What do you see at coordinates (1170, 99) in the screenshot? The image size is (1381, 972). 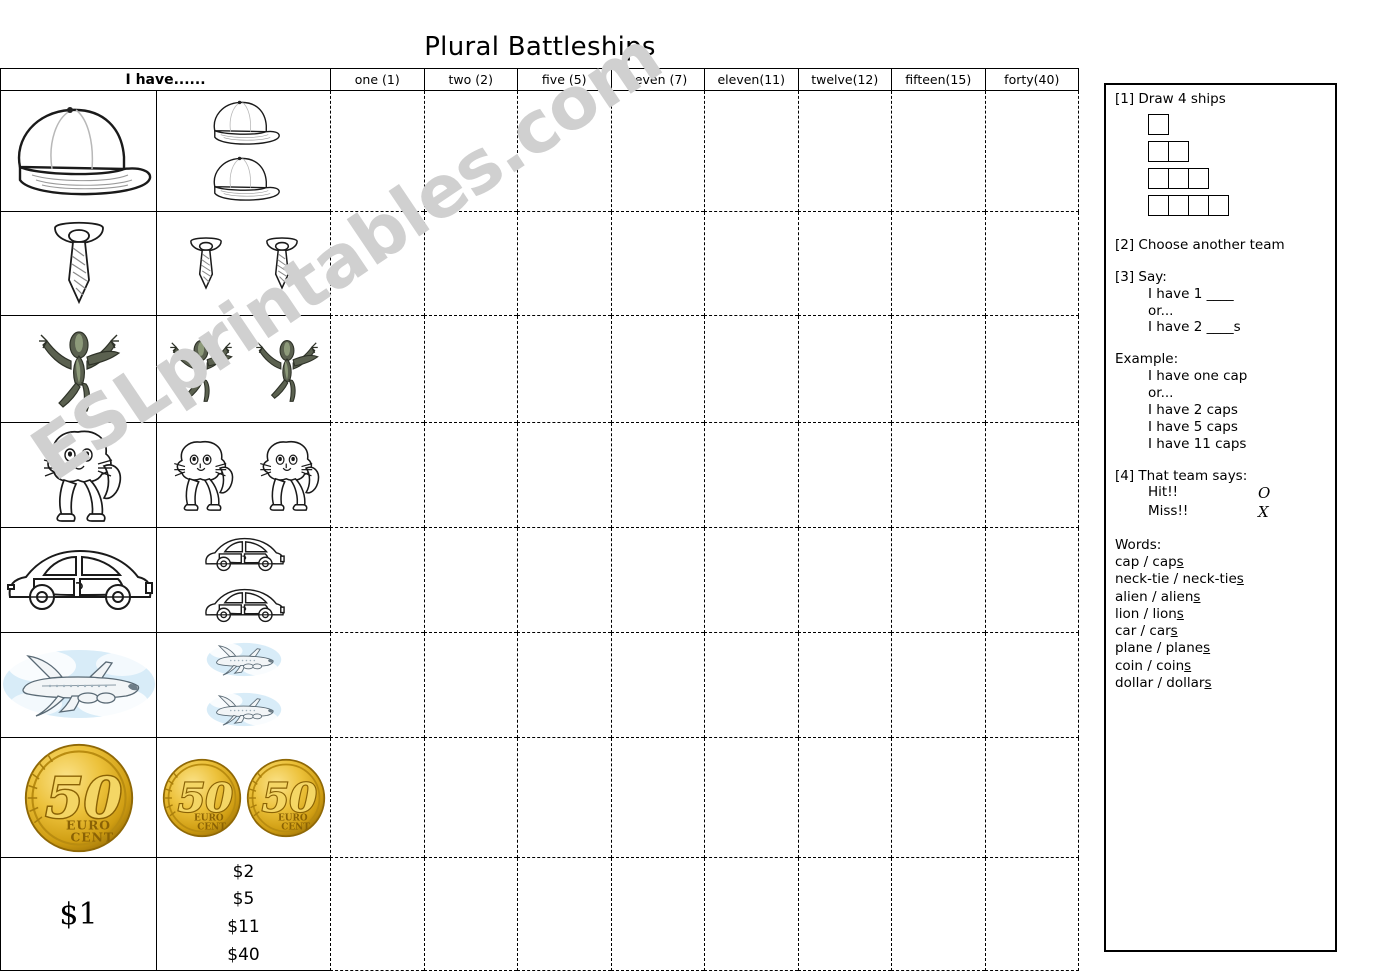 I see `instruction-step-1: [1] Draw 4 ships` at bounding box center [1170, 99].